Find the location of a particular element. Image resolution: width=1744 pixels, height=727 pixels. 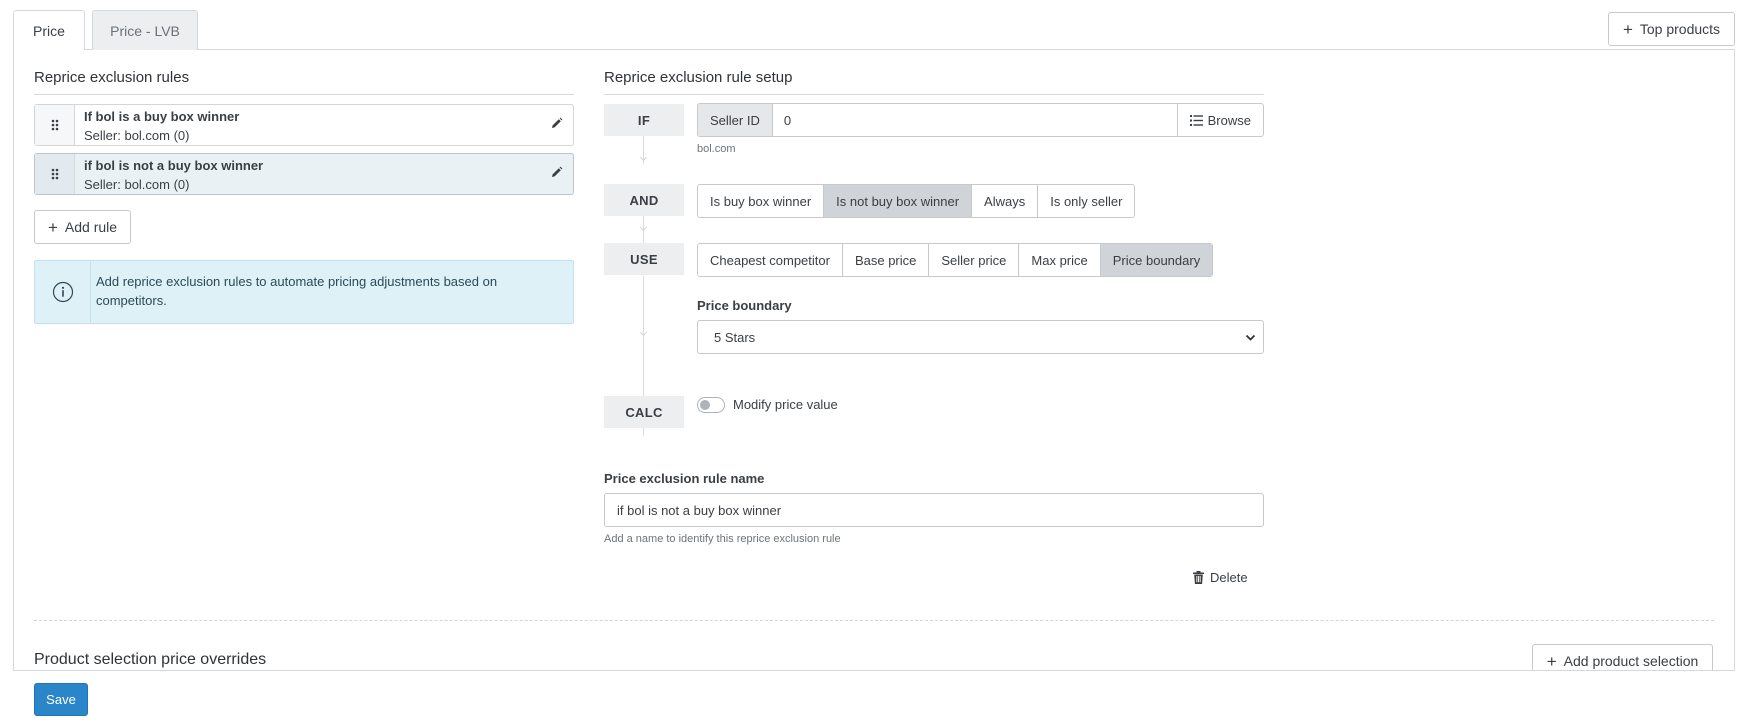

step-and-label: AND is located at coordinates (644, 200).